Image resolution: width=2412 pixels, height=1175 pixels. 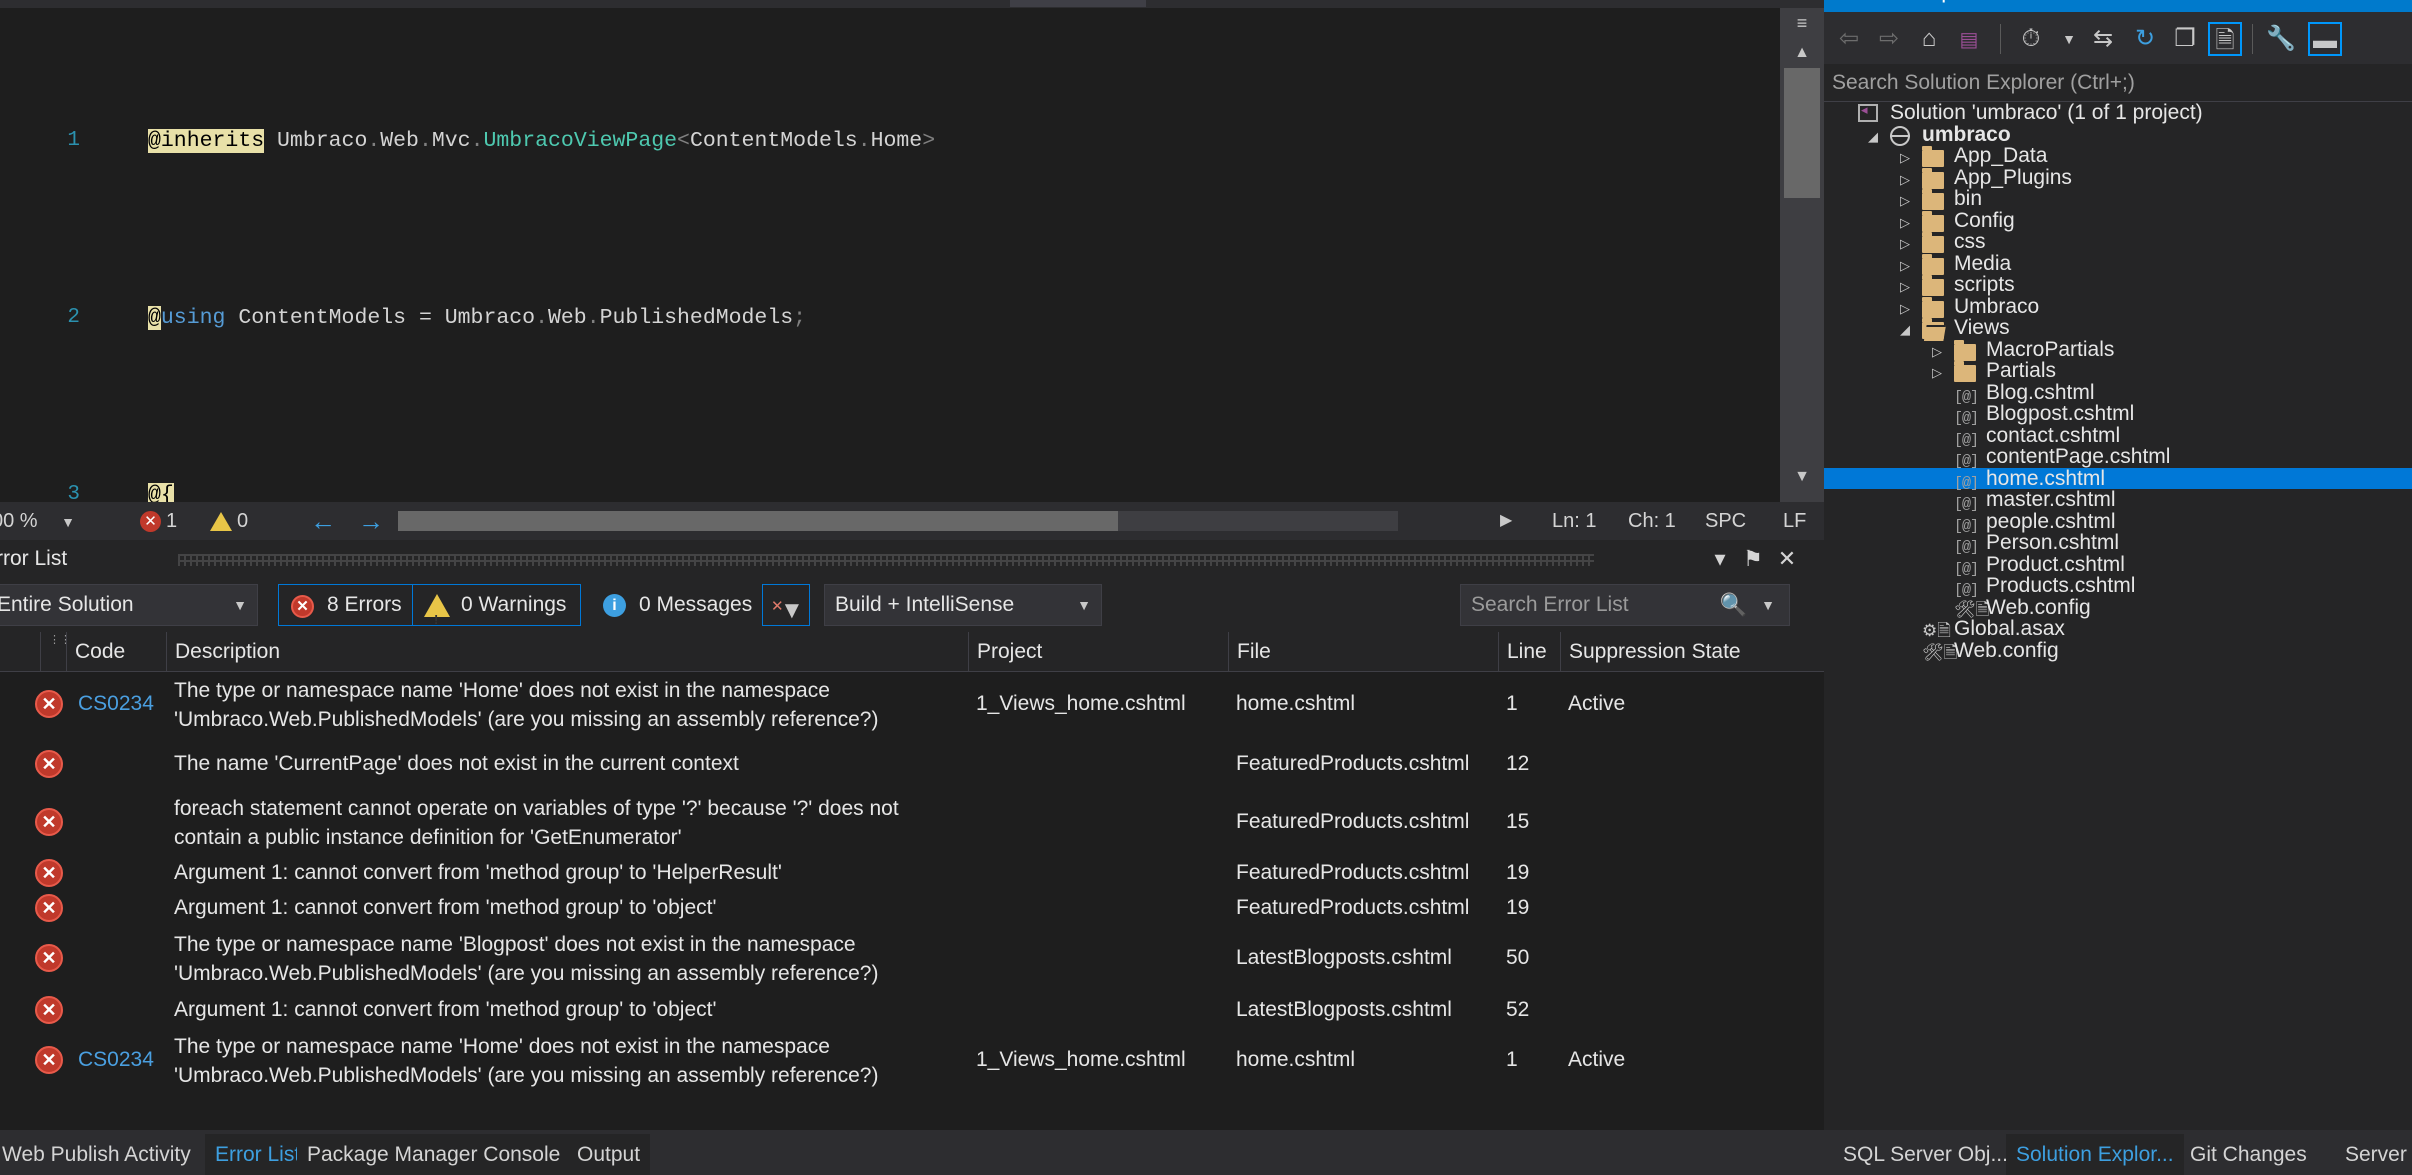 I want to click on tree-item-global-asax: ⚙🗎 Global.asax, so click(x=2118, y=628).